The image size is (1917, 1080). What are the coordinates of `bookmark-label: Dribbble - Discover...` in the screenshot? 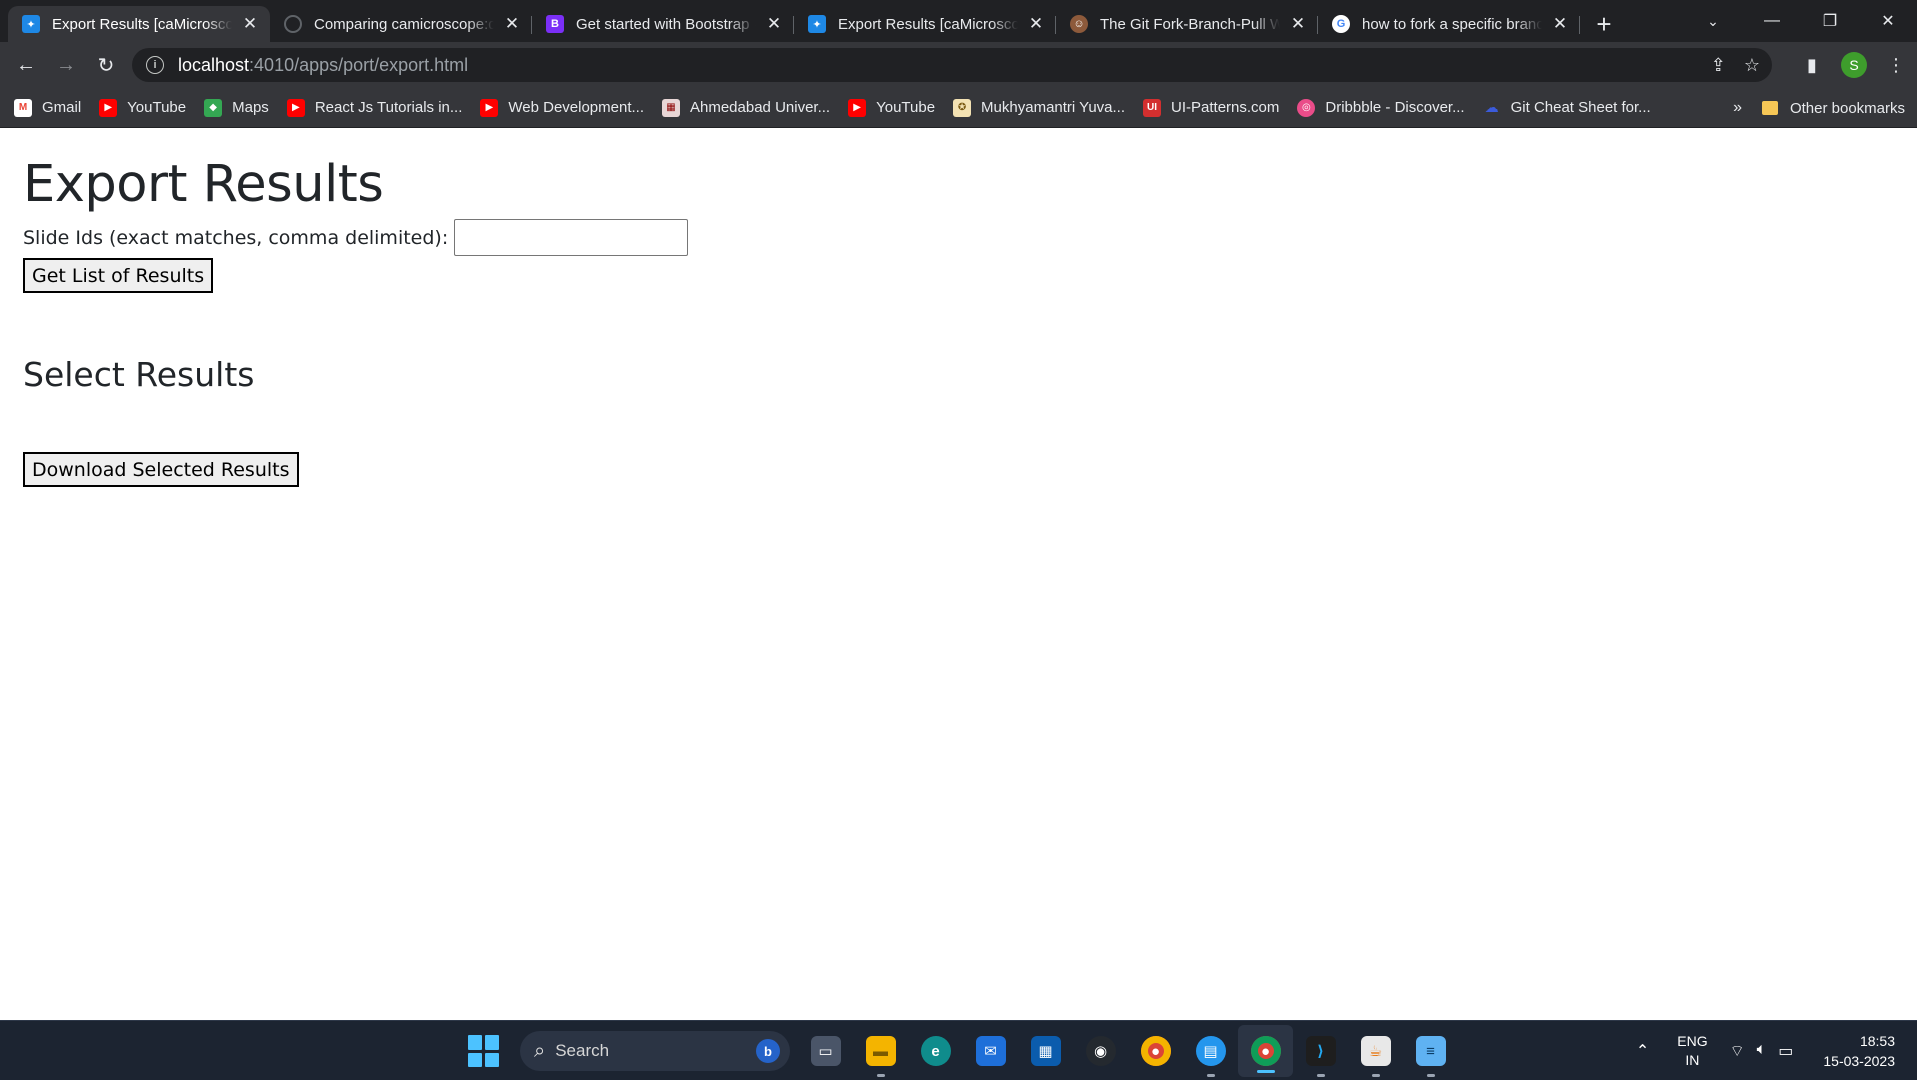 It's located at (1395, 107).